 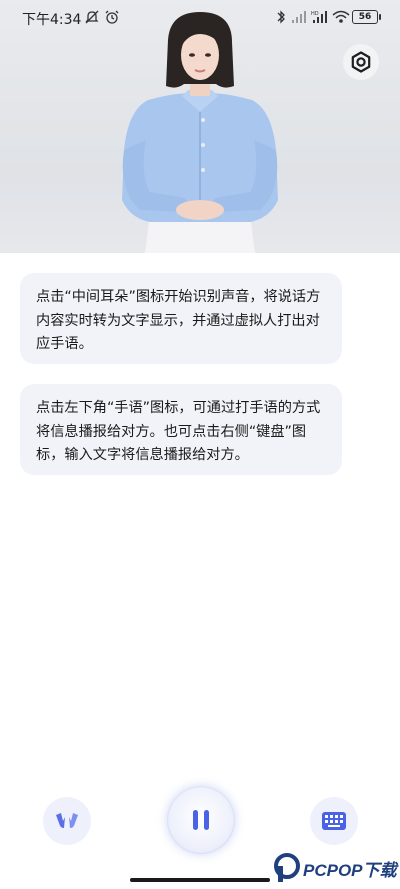 I want to click on svg-text: HD, so click(x=315, y=14).